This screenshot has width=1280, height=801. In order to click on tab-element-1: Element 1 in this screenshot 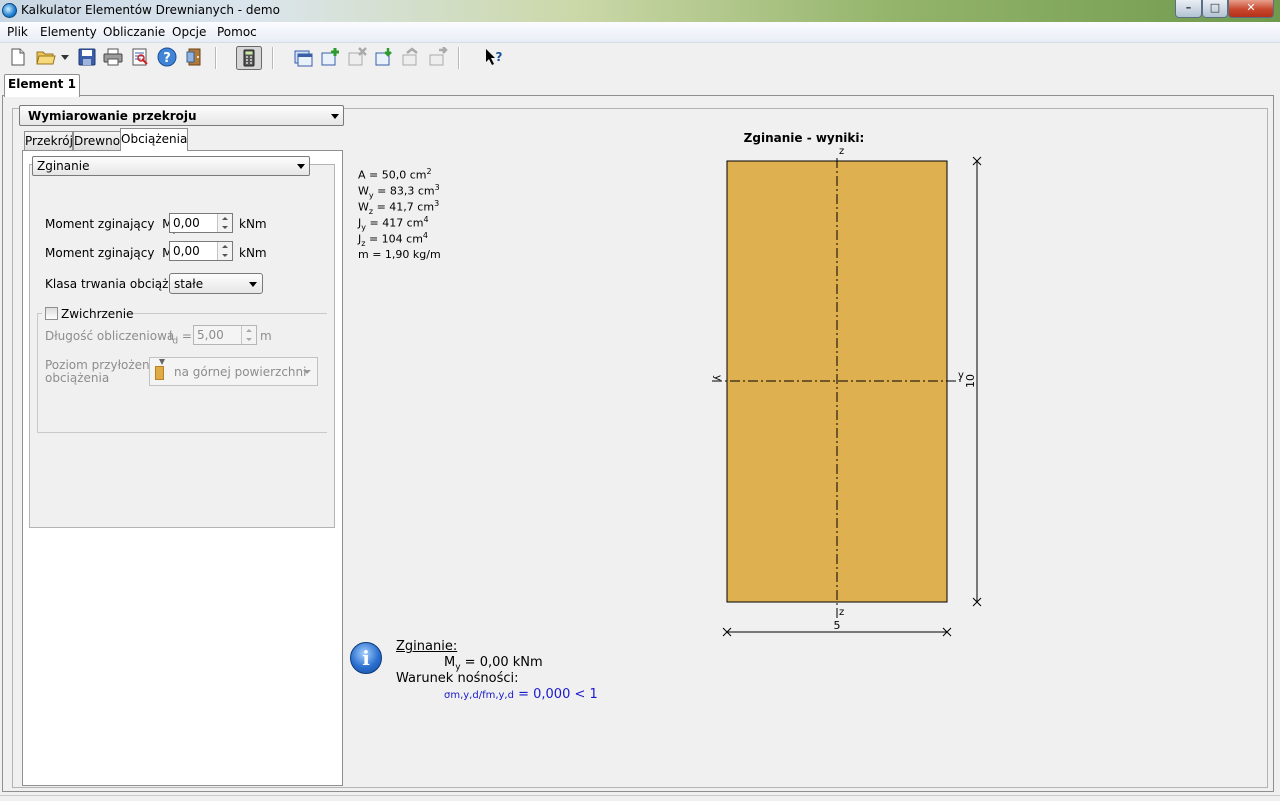, I will do `click(42, 85)`.